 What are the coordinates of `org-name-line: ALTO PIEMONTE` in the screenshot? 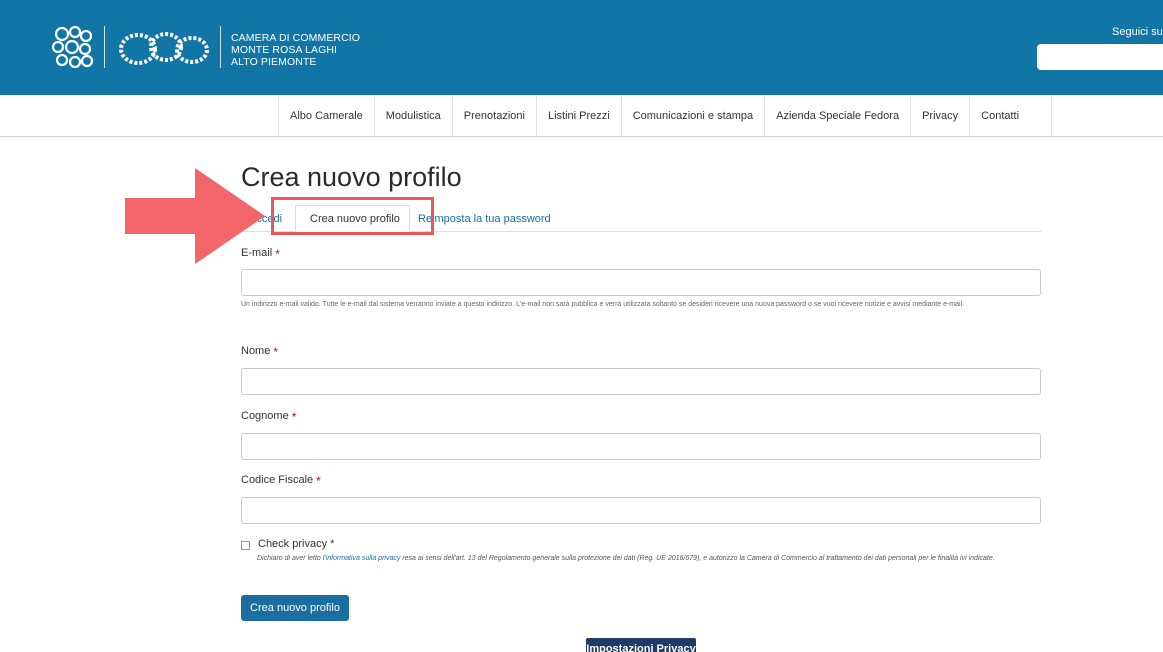 It's located at (274, 62).